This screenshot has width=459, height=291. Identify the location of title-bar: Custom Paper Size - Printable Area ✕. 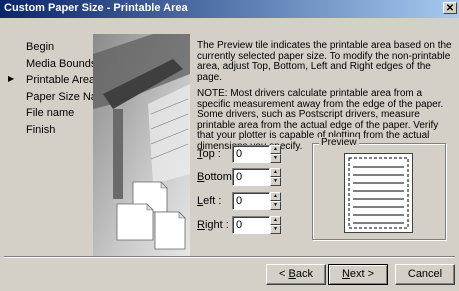
(229, 9).